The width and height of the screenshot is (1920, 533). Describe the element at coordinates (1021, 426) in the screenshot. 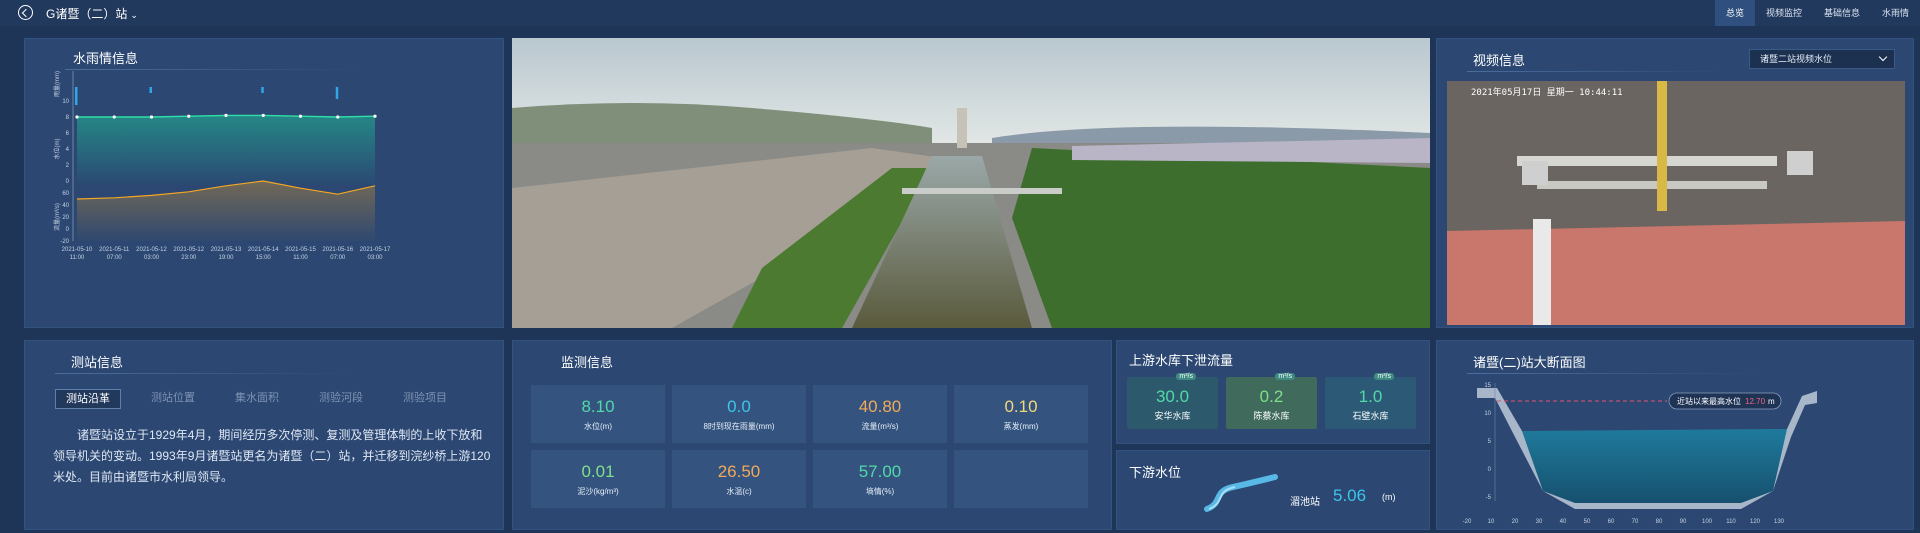

I see `metric-label: 蒸发(mm)` at that location.